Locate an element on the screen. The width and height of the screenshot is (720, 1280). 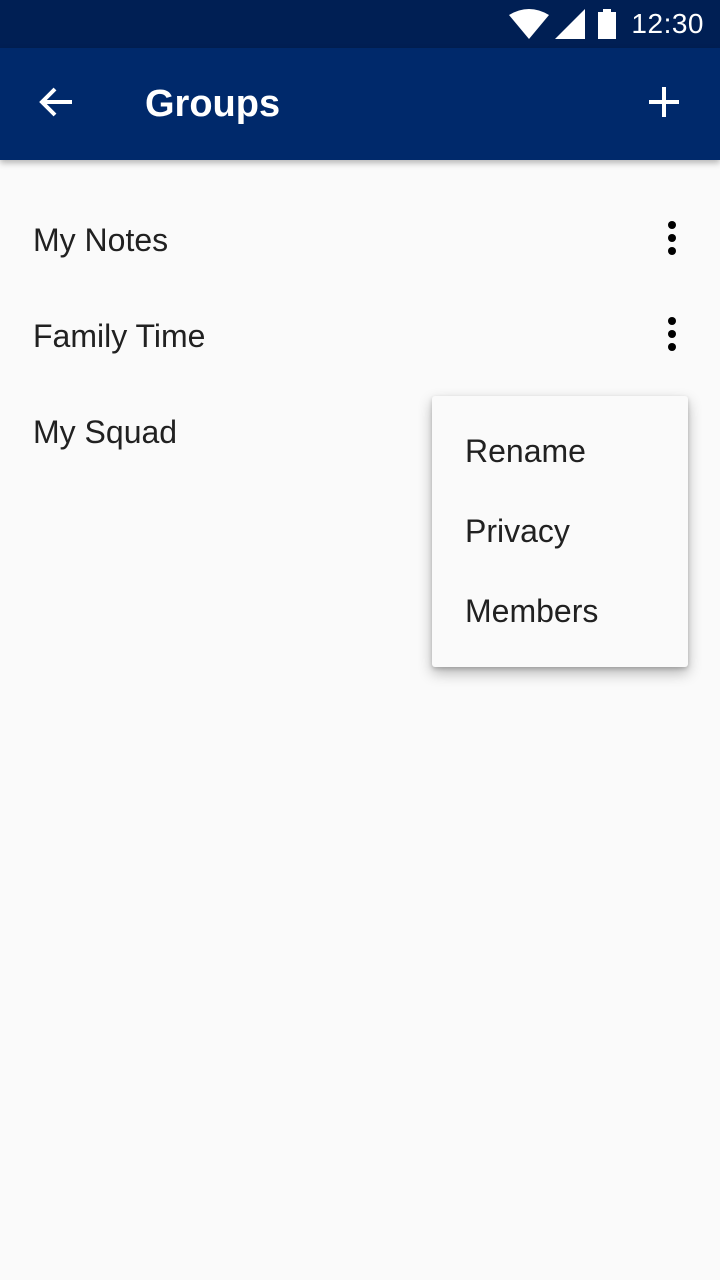
group-options-menu: Rename Privacy Members is located at coordinates (560, 531).